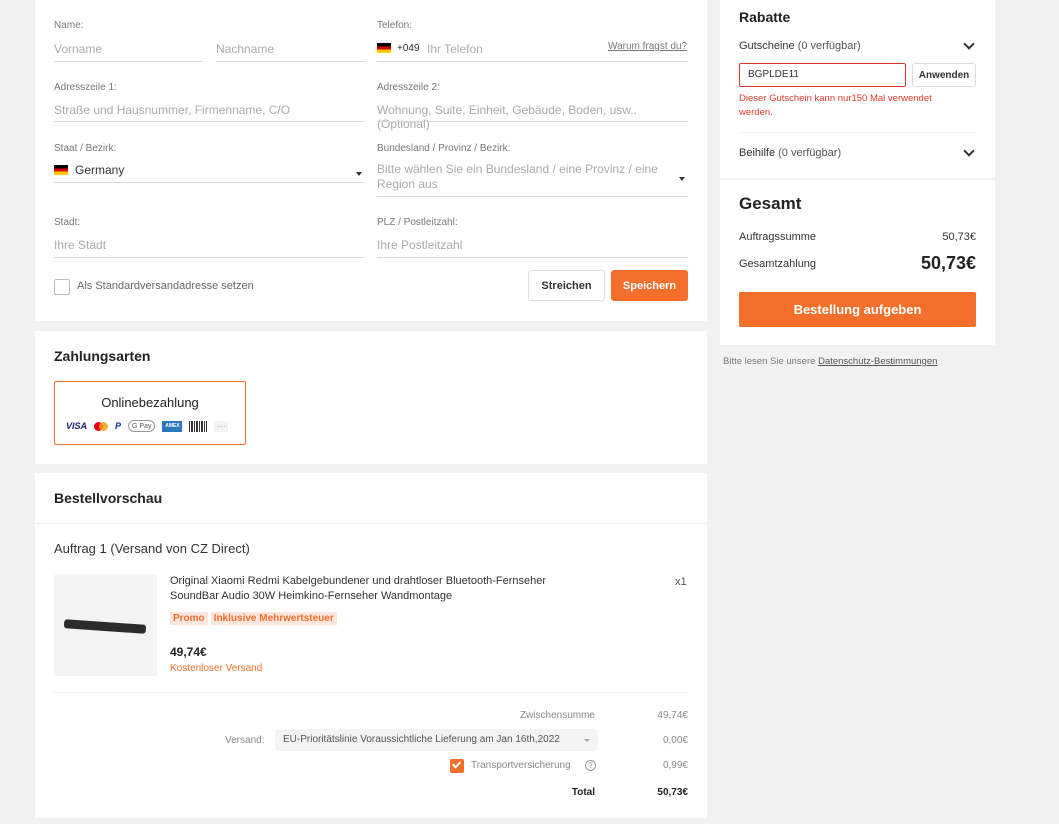 The height and width of the screenshot is (824, 1059). What do you see at coordinates (85, 148) in the screenshot?
I see `state-label: Staat / Bezirk:` at bounding box center [85, 148].